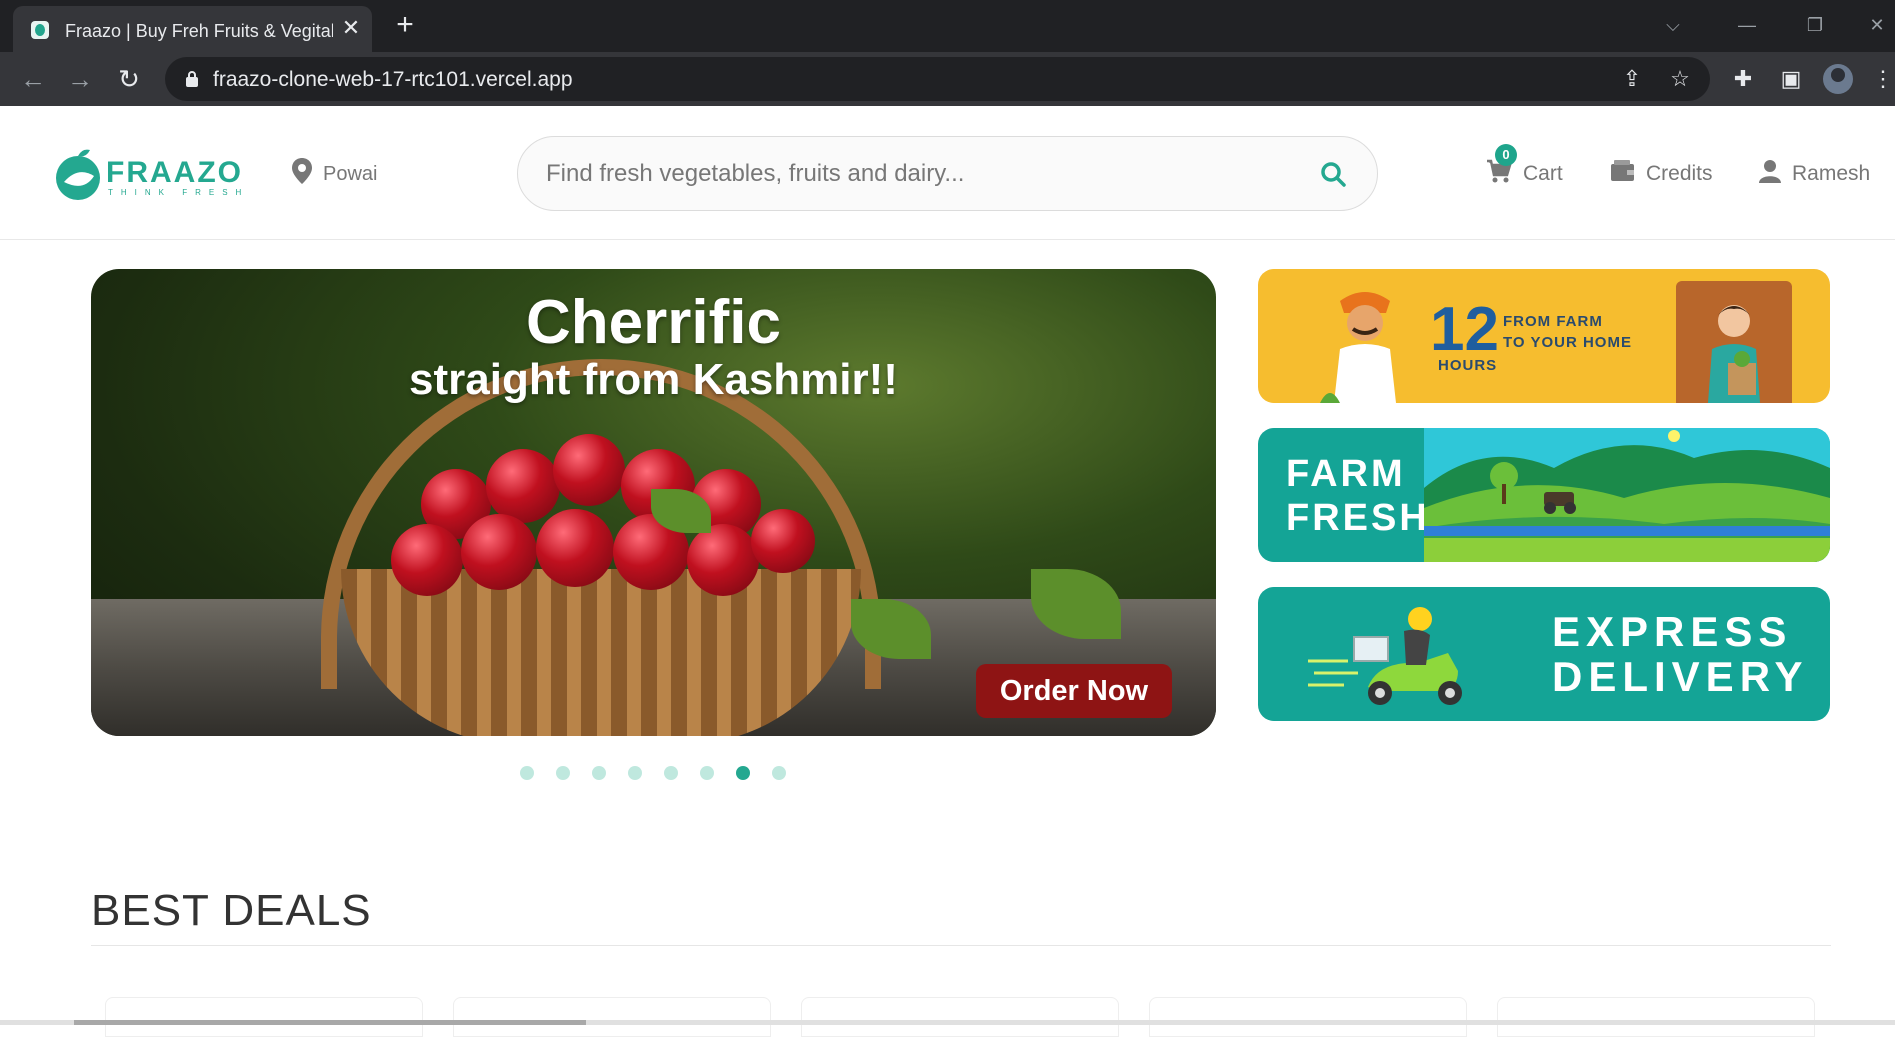 The width and height of the screenshot is (1895, 1037). What do you see at coordinates (78, 174) in the screenshot?
I see `logo-fruit-icon` at bounding box center [78, 174].